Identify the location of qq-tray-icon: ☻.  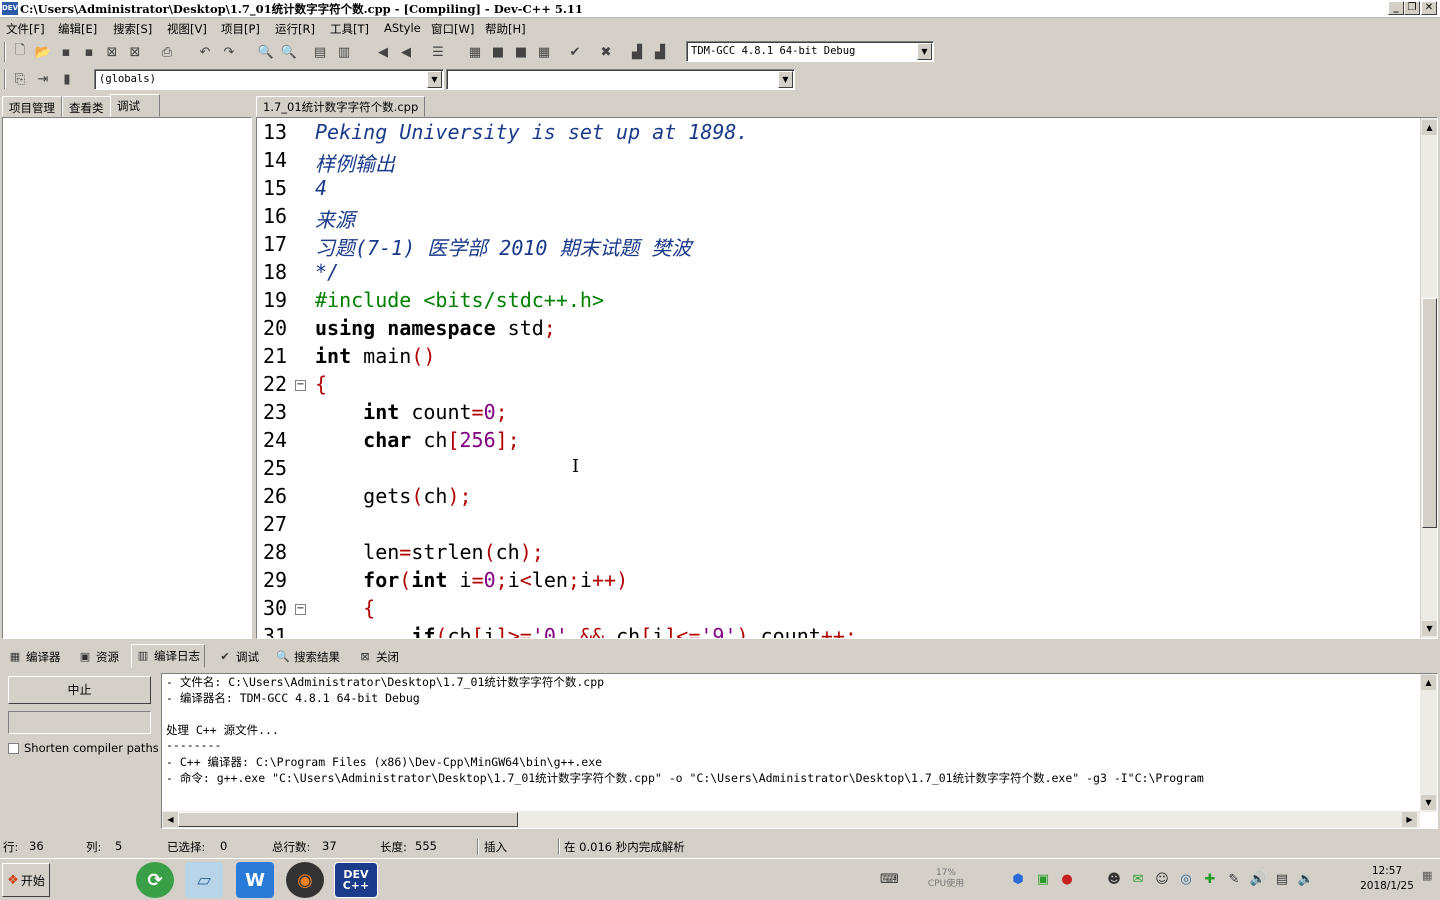
(1114, 880).